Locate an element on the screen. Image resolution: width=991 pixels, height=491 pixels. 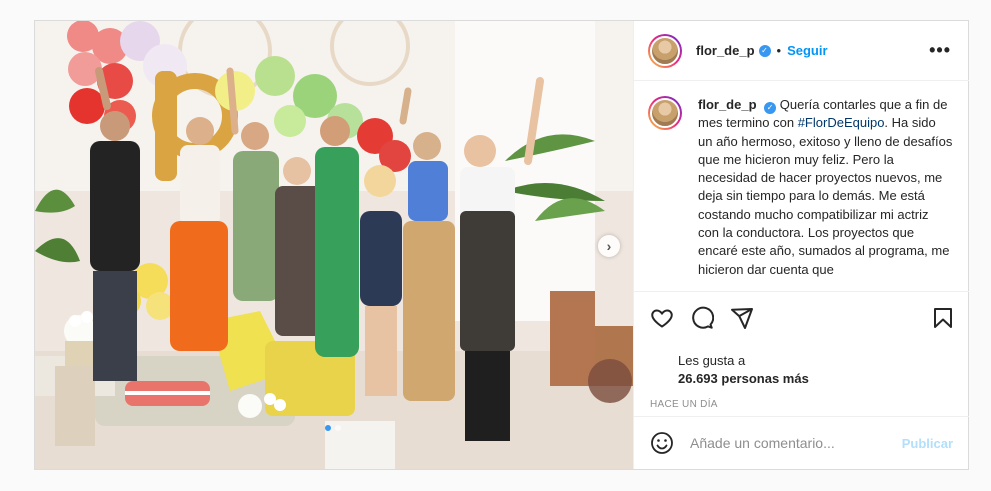
likes-summary: Les gusta a 26.693 personas más is located at coordinates (801, 370).